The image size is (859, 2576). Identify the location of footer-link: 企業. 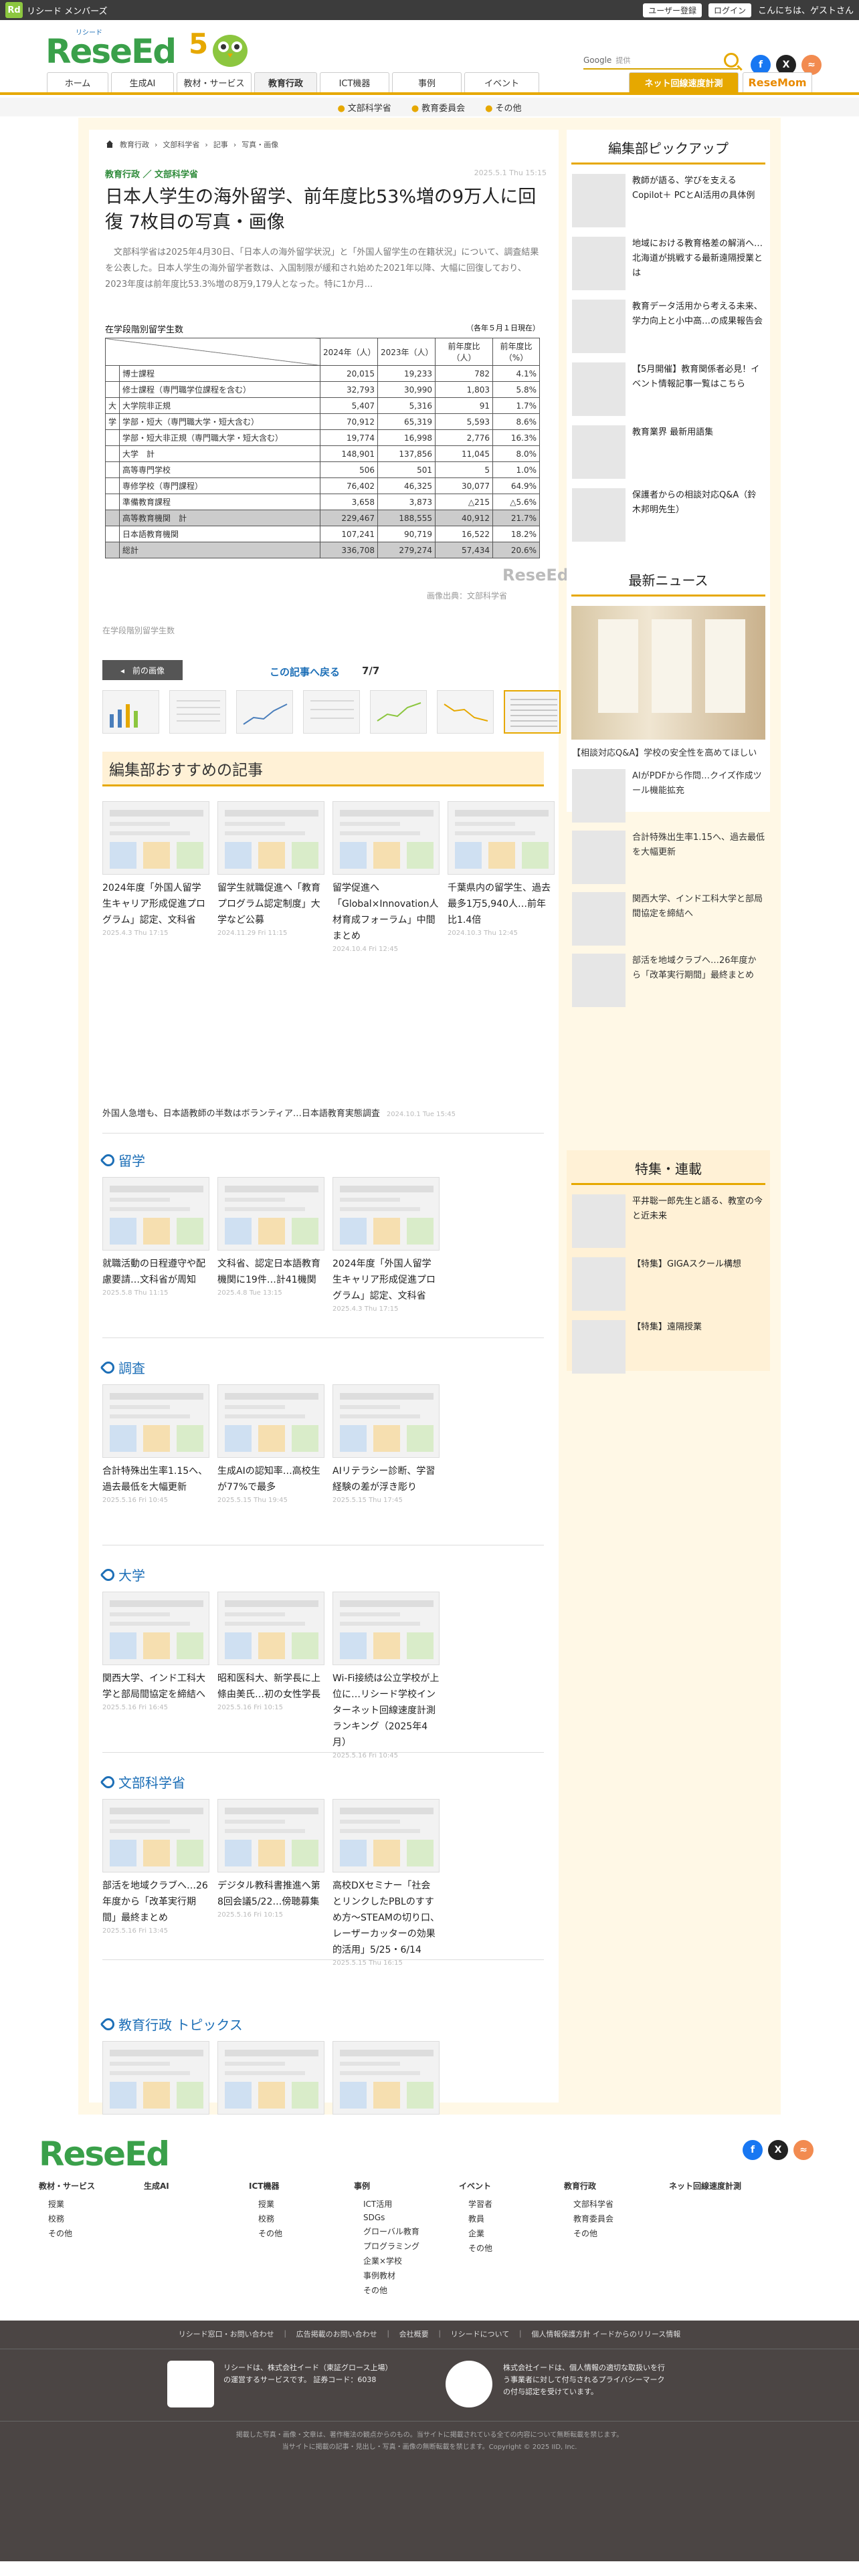
(503, 2233).